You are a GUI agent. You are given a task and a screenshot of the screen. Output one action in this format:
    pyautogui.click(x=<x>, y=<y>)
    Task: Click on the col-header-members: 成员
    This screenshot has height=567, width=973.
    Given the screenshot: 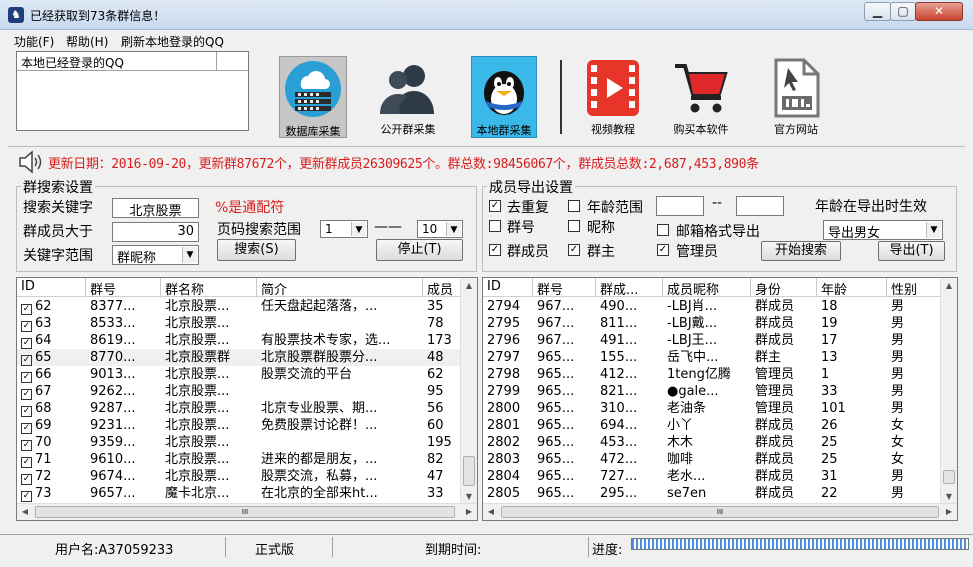 What is the action you would take?
    pyautogui.click(x=443, y=287)
    